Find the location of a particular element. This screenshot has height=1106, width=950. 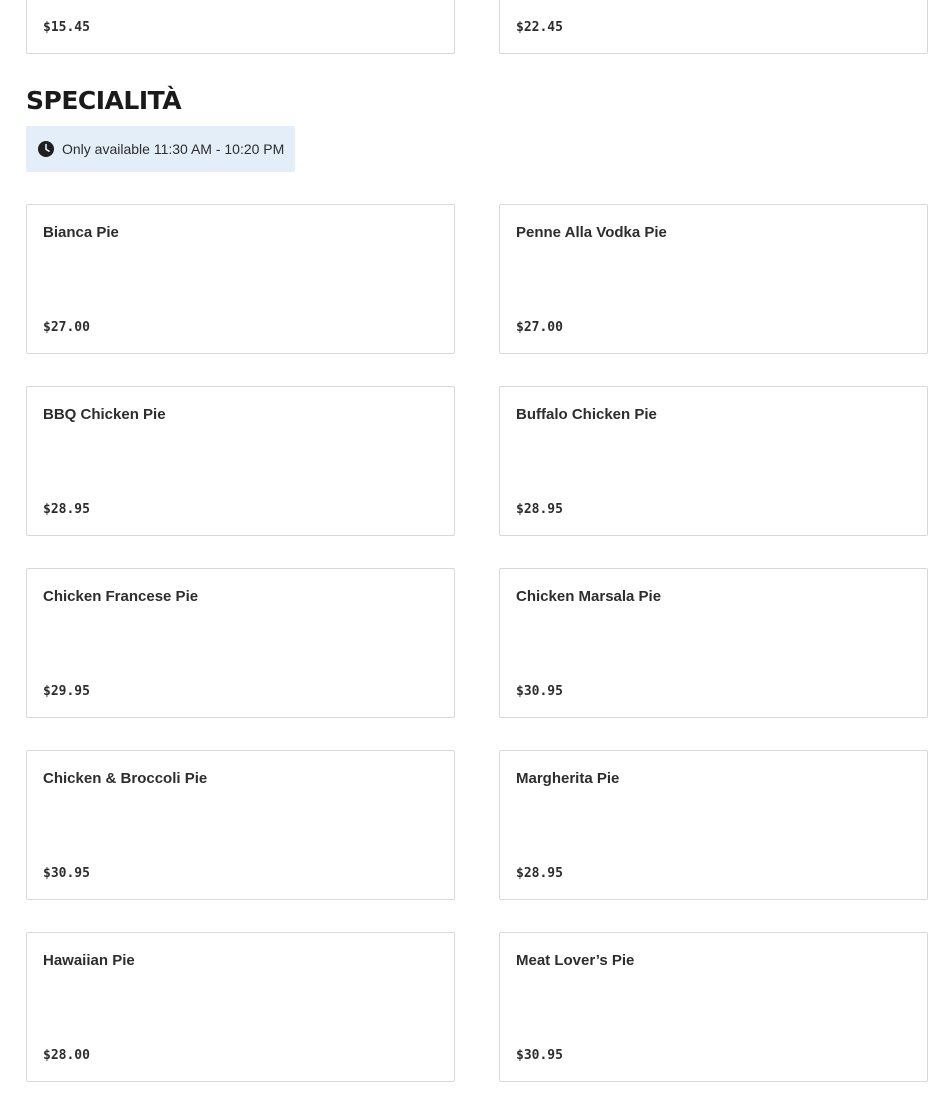

availability-banner: Only available 11:30 AM - 10:20 PM is located at coordinates (160, 149).